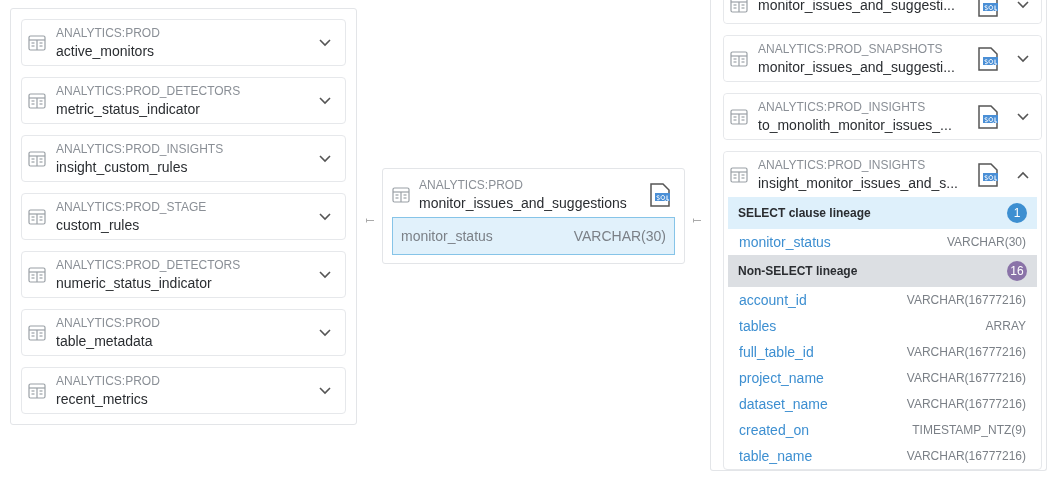  Describe the element at coordinates (106, 51) in the screenshot. I see `table-name: active_monitors` at that location.